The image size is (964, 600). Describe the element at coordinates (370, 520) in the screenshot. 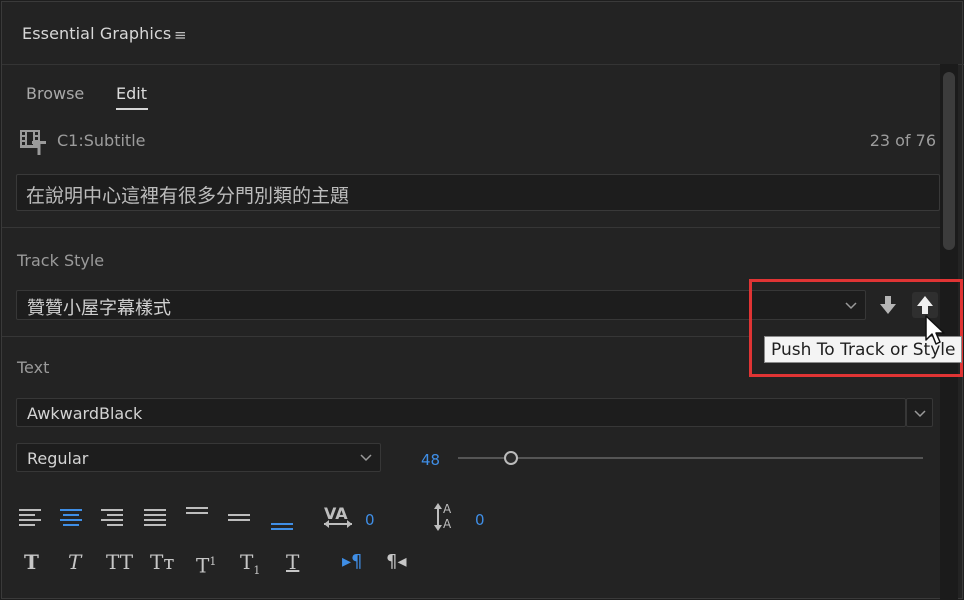

I see `kerning-value: 0` at that location.